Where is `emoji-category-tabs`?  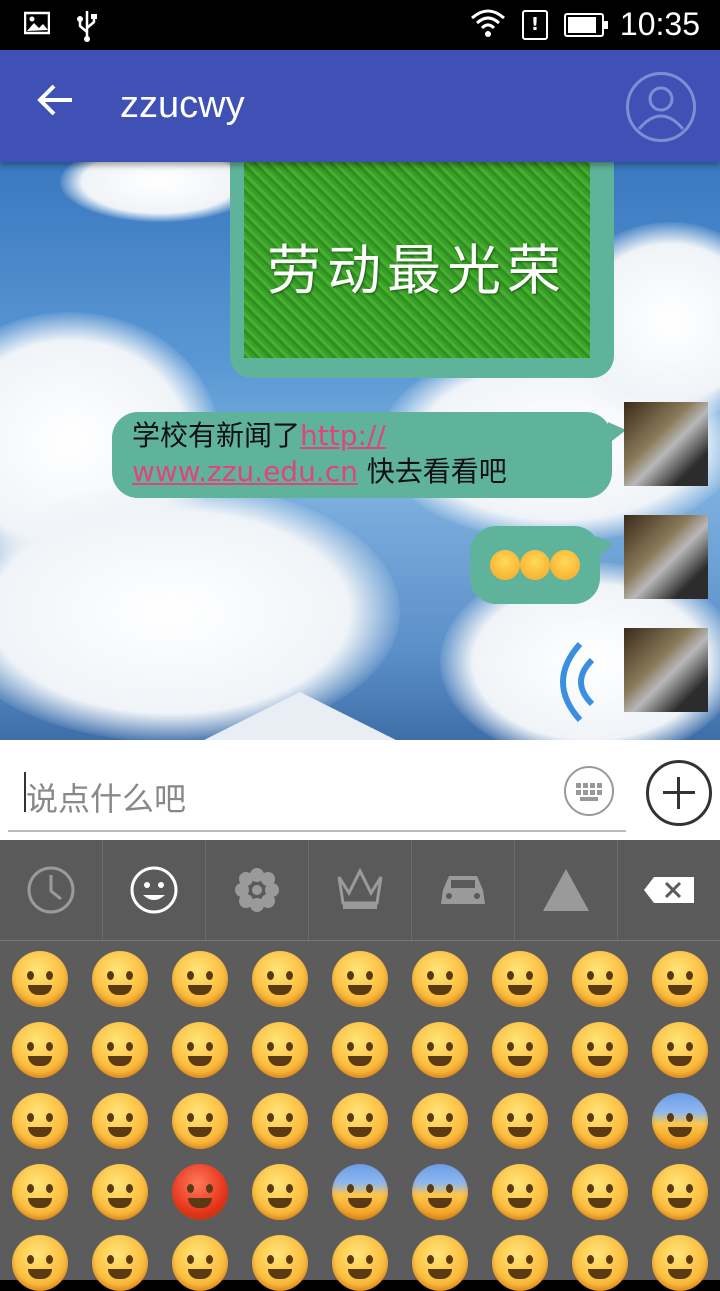
emoji-category-tabs is located at coordinates (360, 890).